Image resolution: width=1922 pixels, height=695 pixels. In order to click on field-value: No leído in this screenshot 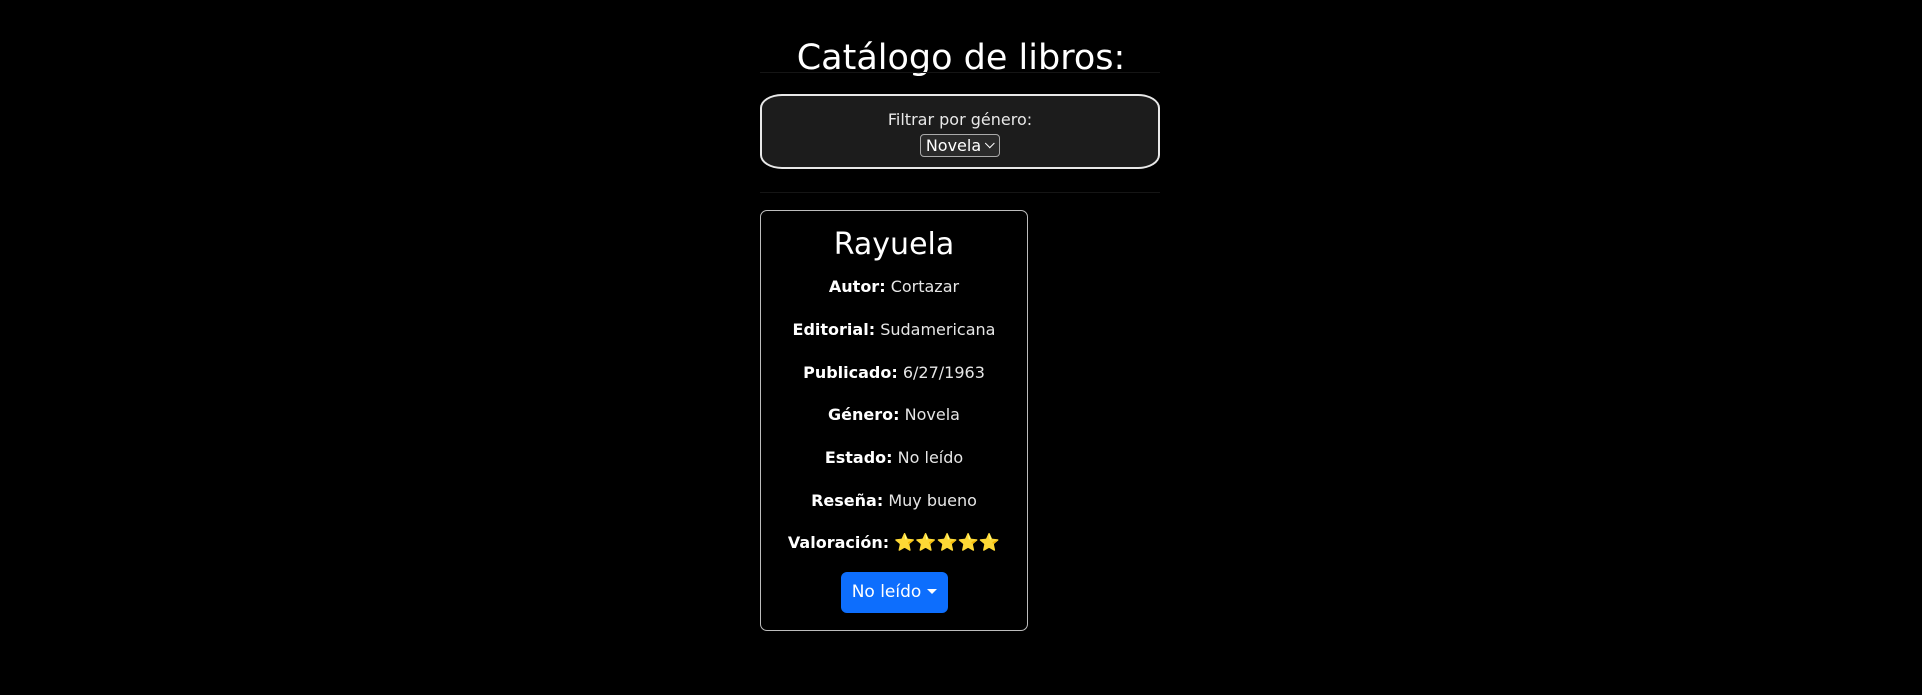, I will do `click(930, 457)`.